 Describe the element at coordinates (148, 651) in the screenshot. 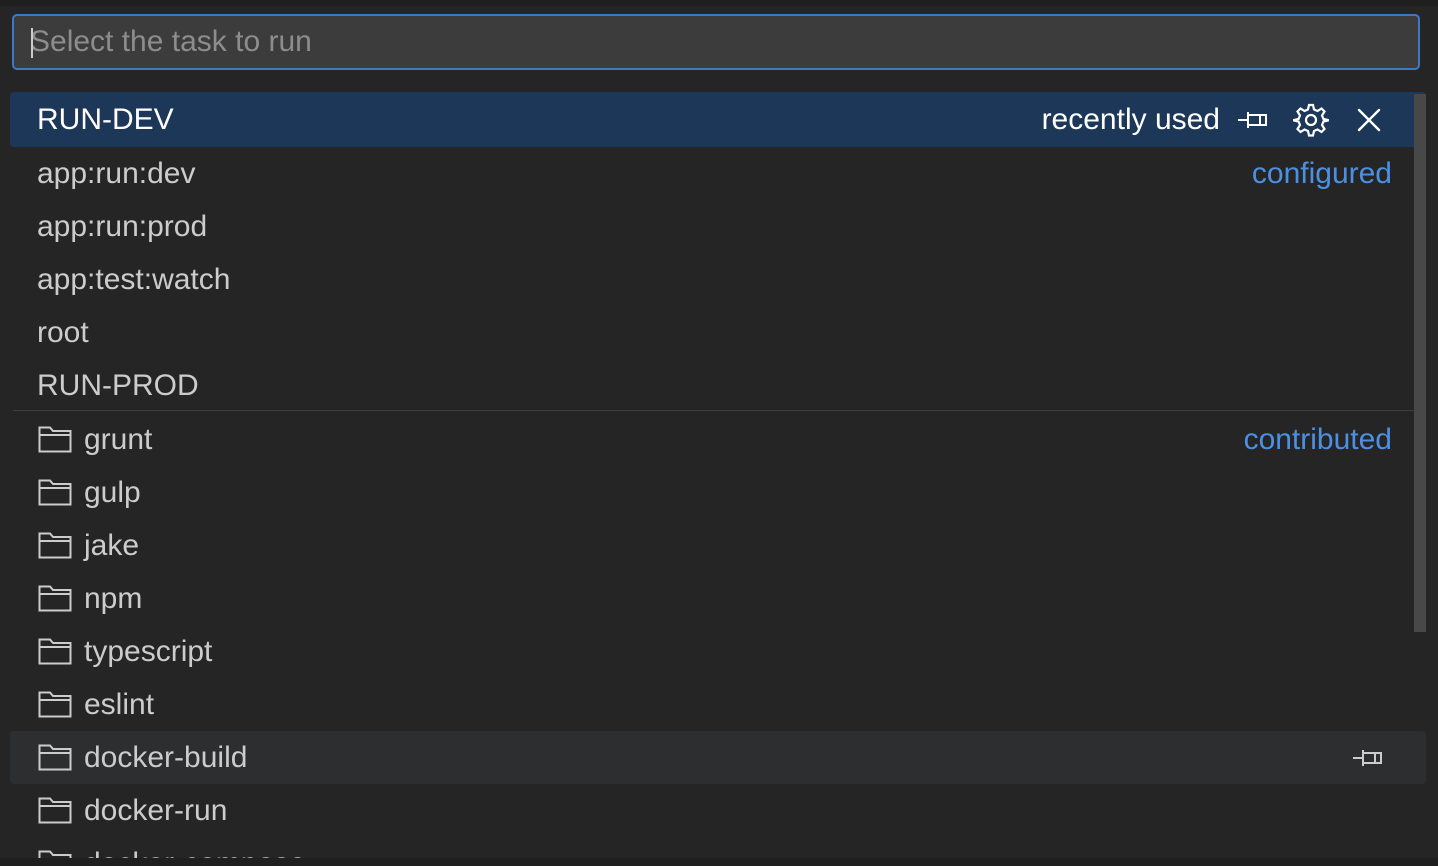

I see `task-group-label: typescript` at that location.